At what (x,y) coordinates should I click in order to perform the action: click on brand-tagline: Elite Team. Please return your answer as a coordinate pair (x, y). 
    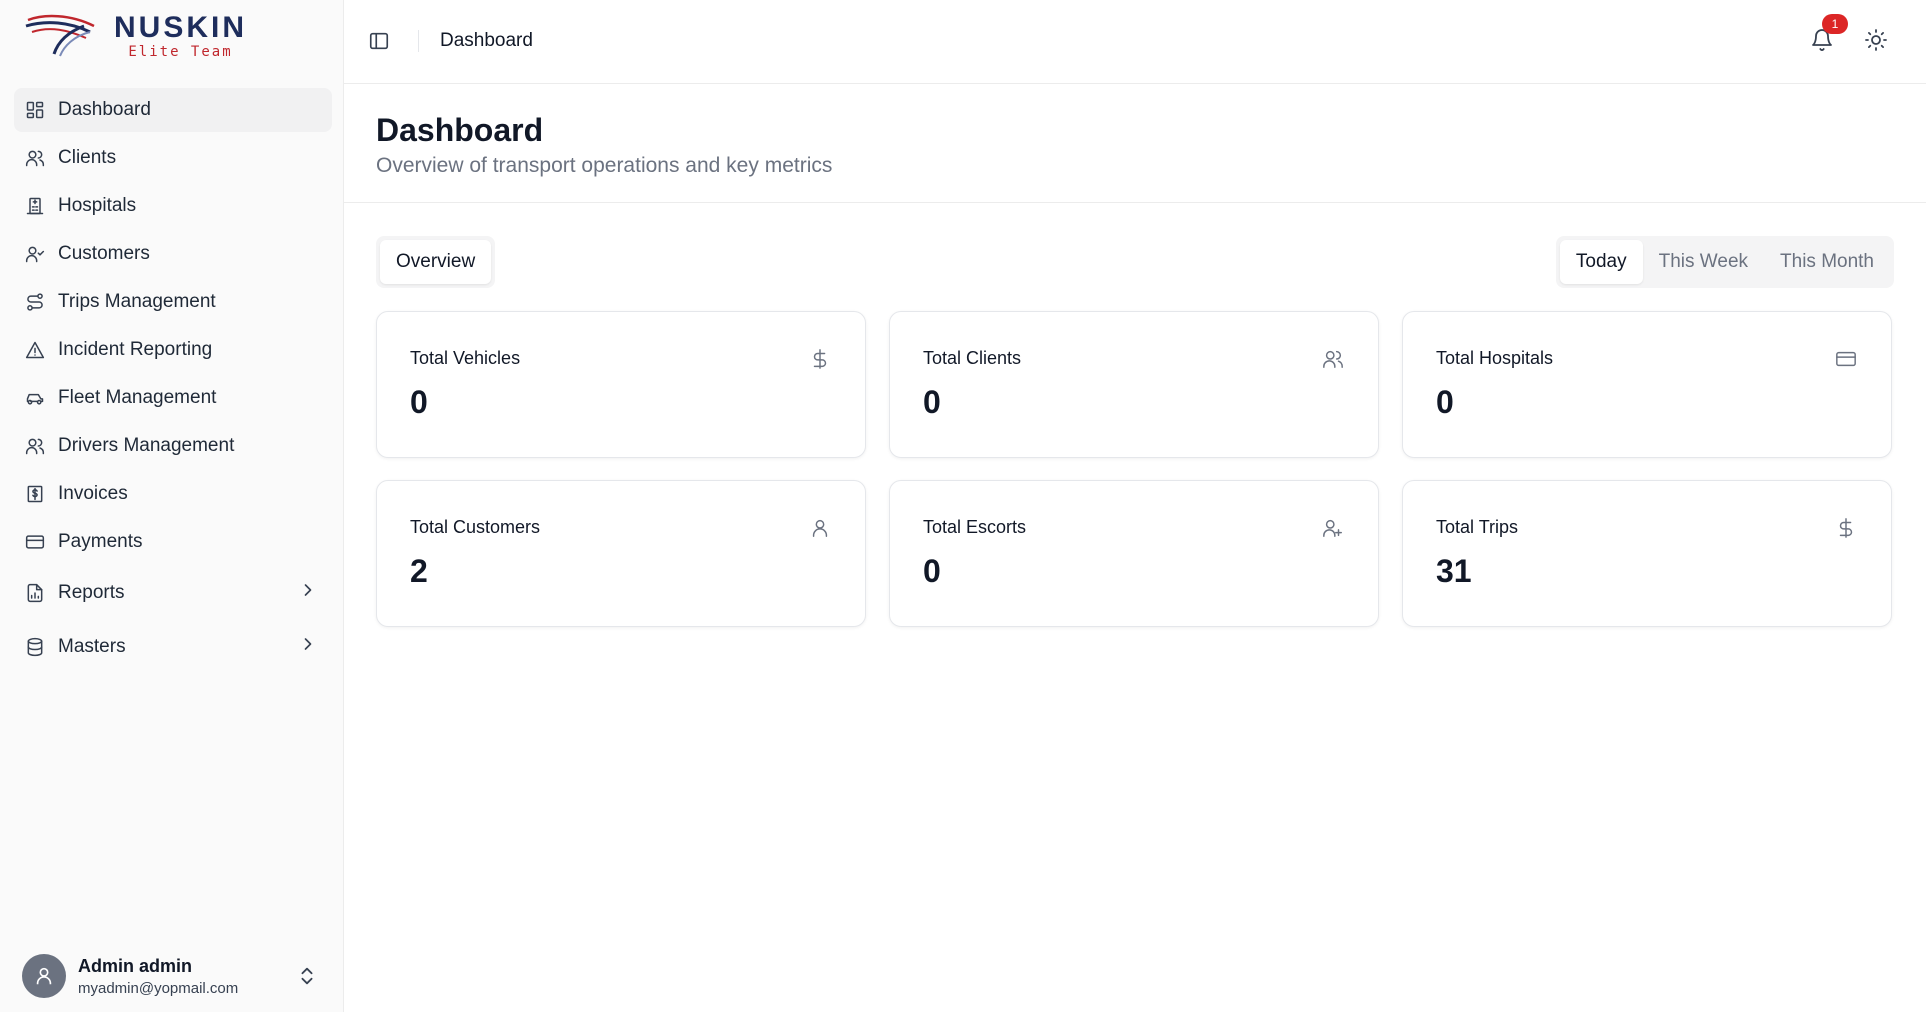
    Looking at the image, I should click on (180, 52).